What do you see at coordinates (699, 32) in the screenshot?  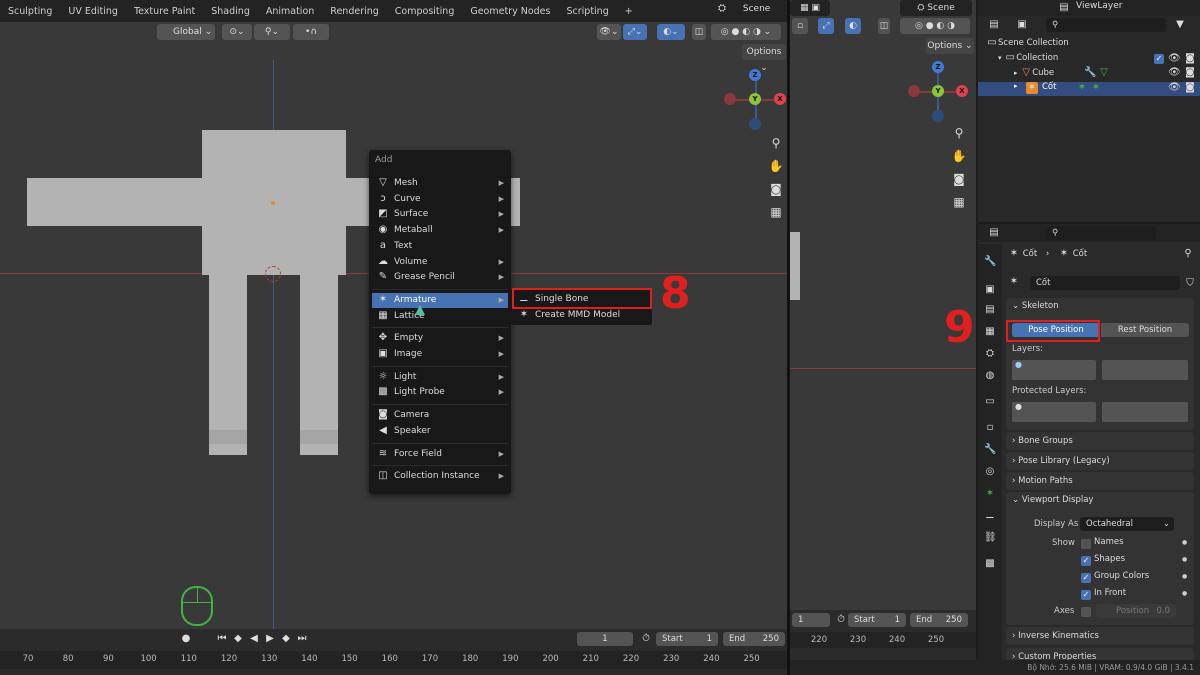 I see `xray-toggle: ◫` at bounding box center [699, 32].